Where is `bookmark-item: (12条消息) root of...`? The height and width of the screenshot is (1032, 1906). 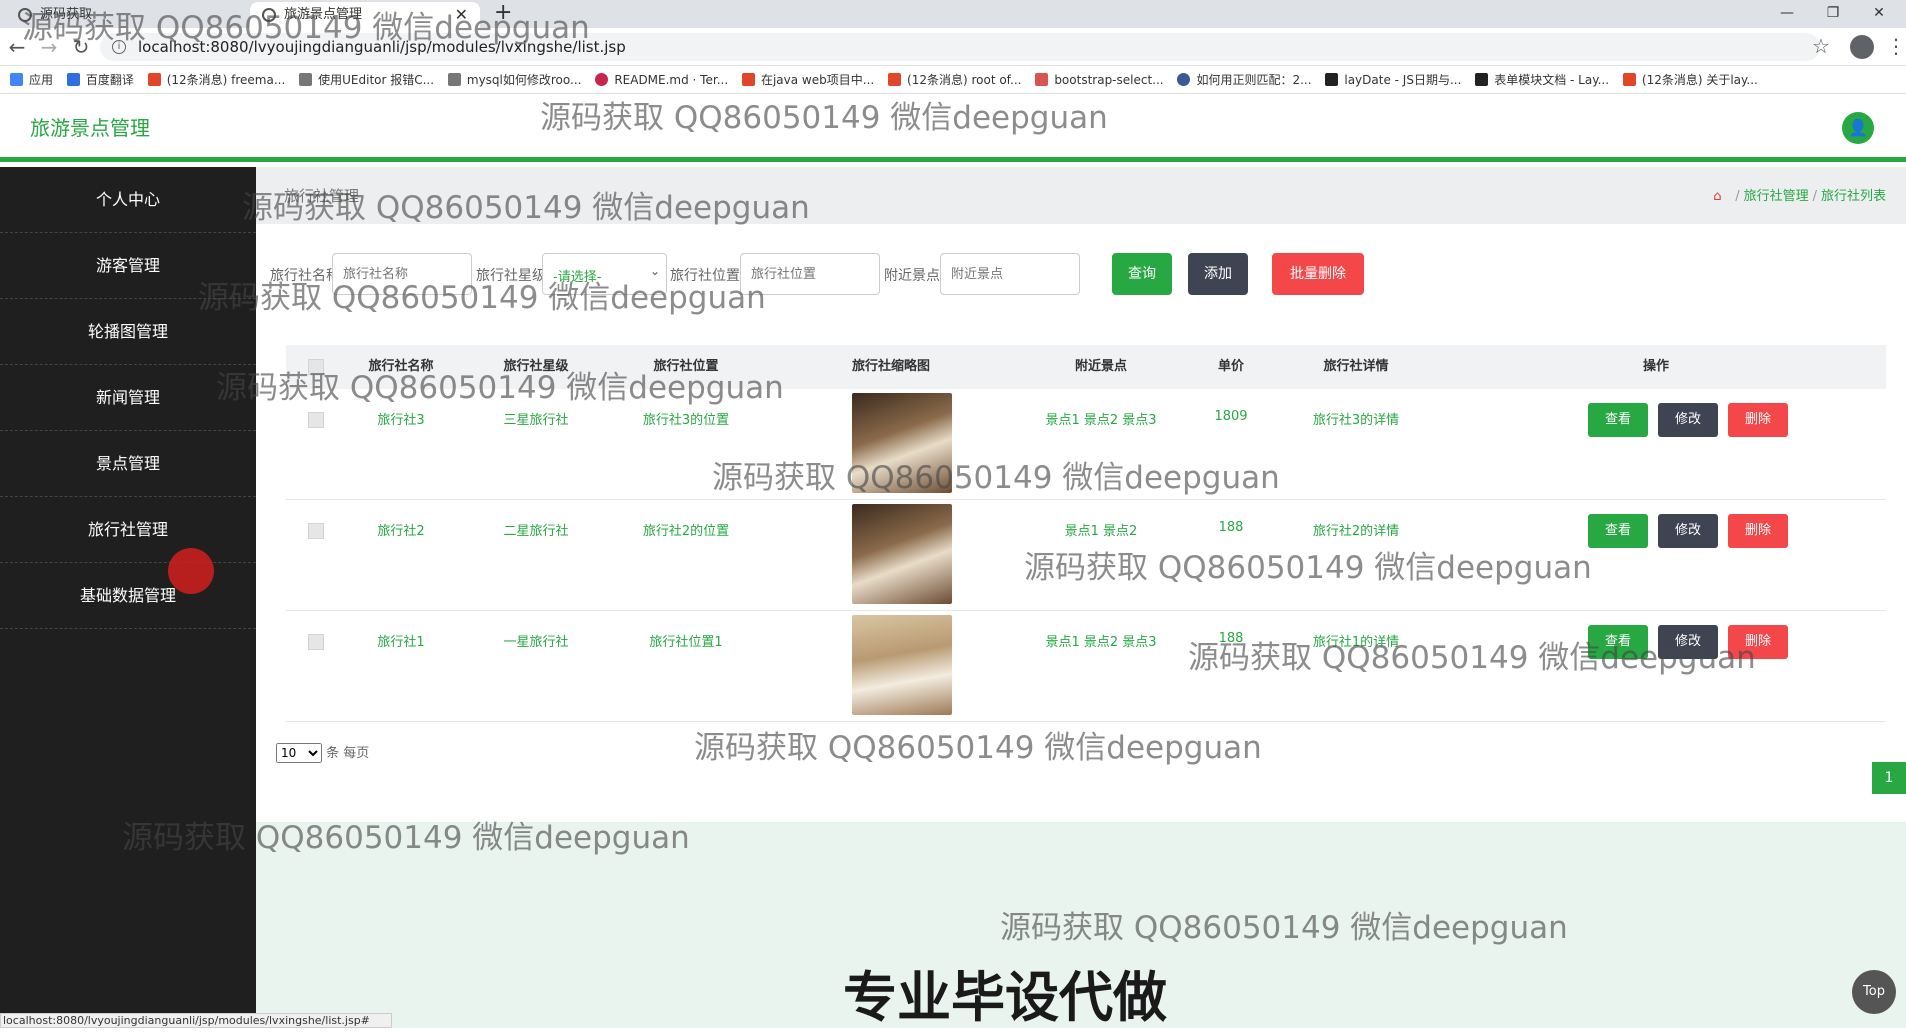
bookmark-item: (12条消息) root of... is located at coordinates (954, 80).